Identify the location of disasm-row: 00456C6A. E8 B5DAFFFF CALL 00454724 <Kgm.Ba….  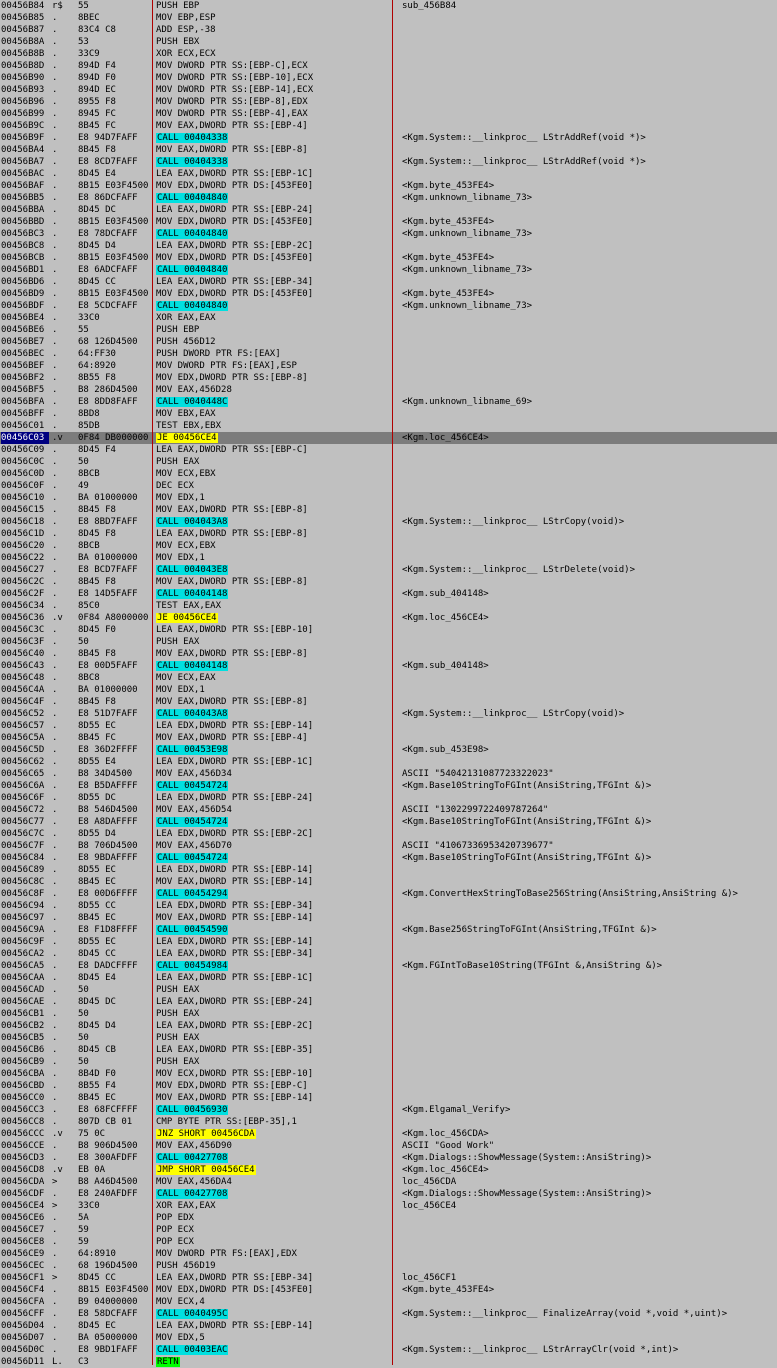
(388, 786).